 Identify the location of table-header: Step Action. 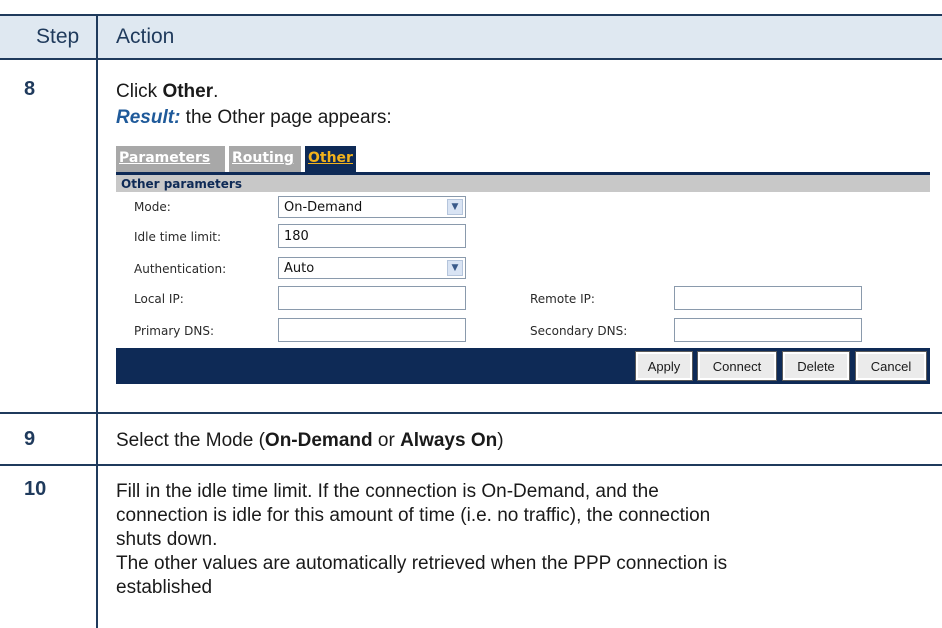
(471, 37).